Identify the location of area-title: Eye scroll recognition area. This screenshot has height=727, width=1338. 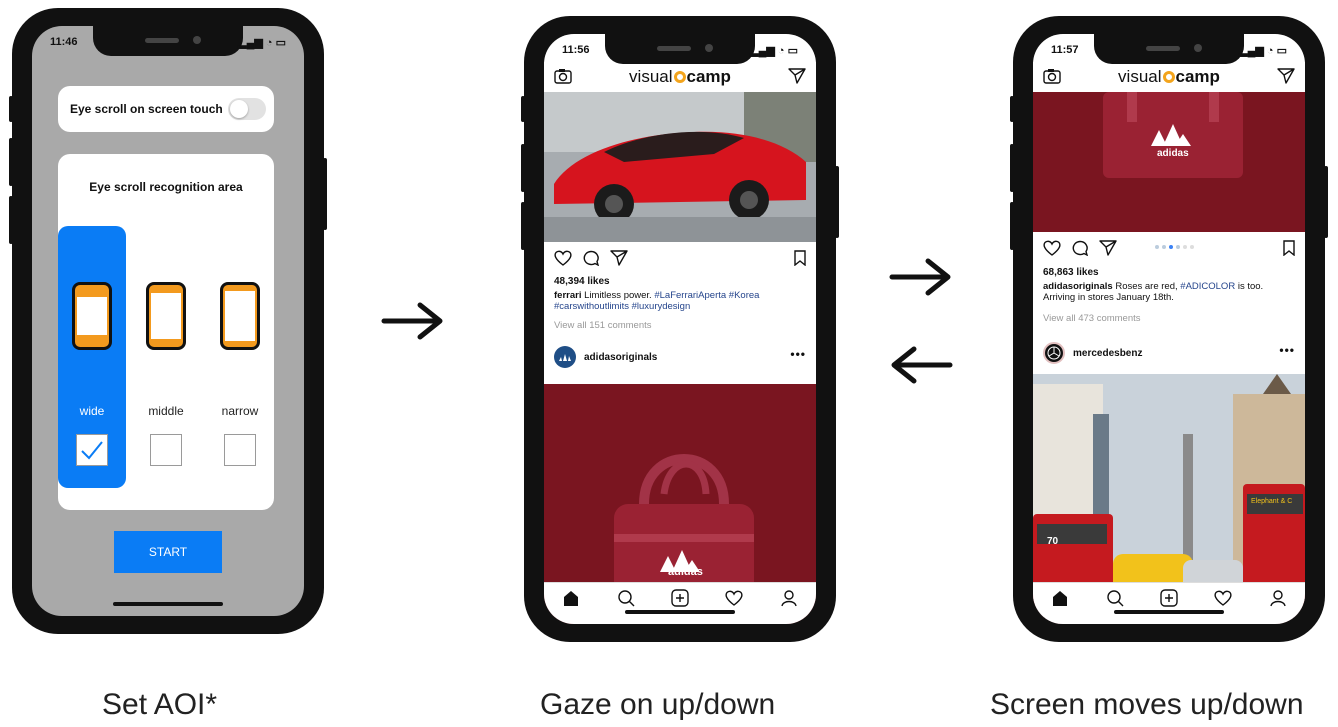
(166, 187).